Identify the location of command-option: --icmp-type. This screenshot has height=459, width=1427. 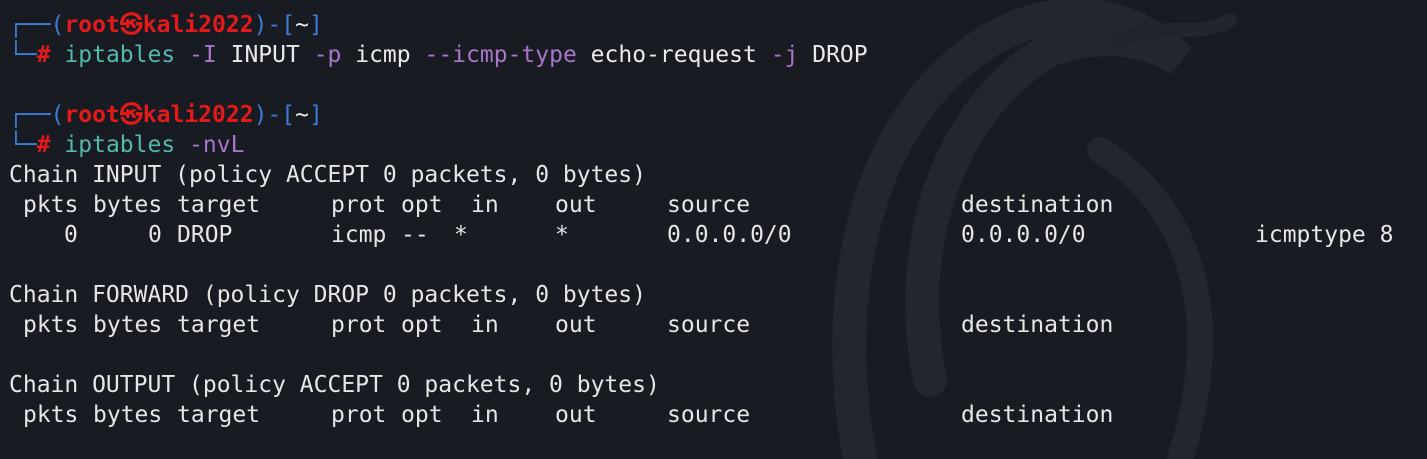
(500, 55).